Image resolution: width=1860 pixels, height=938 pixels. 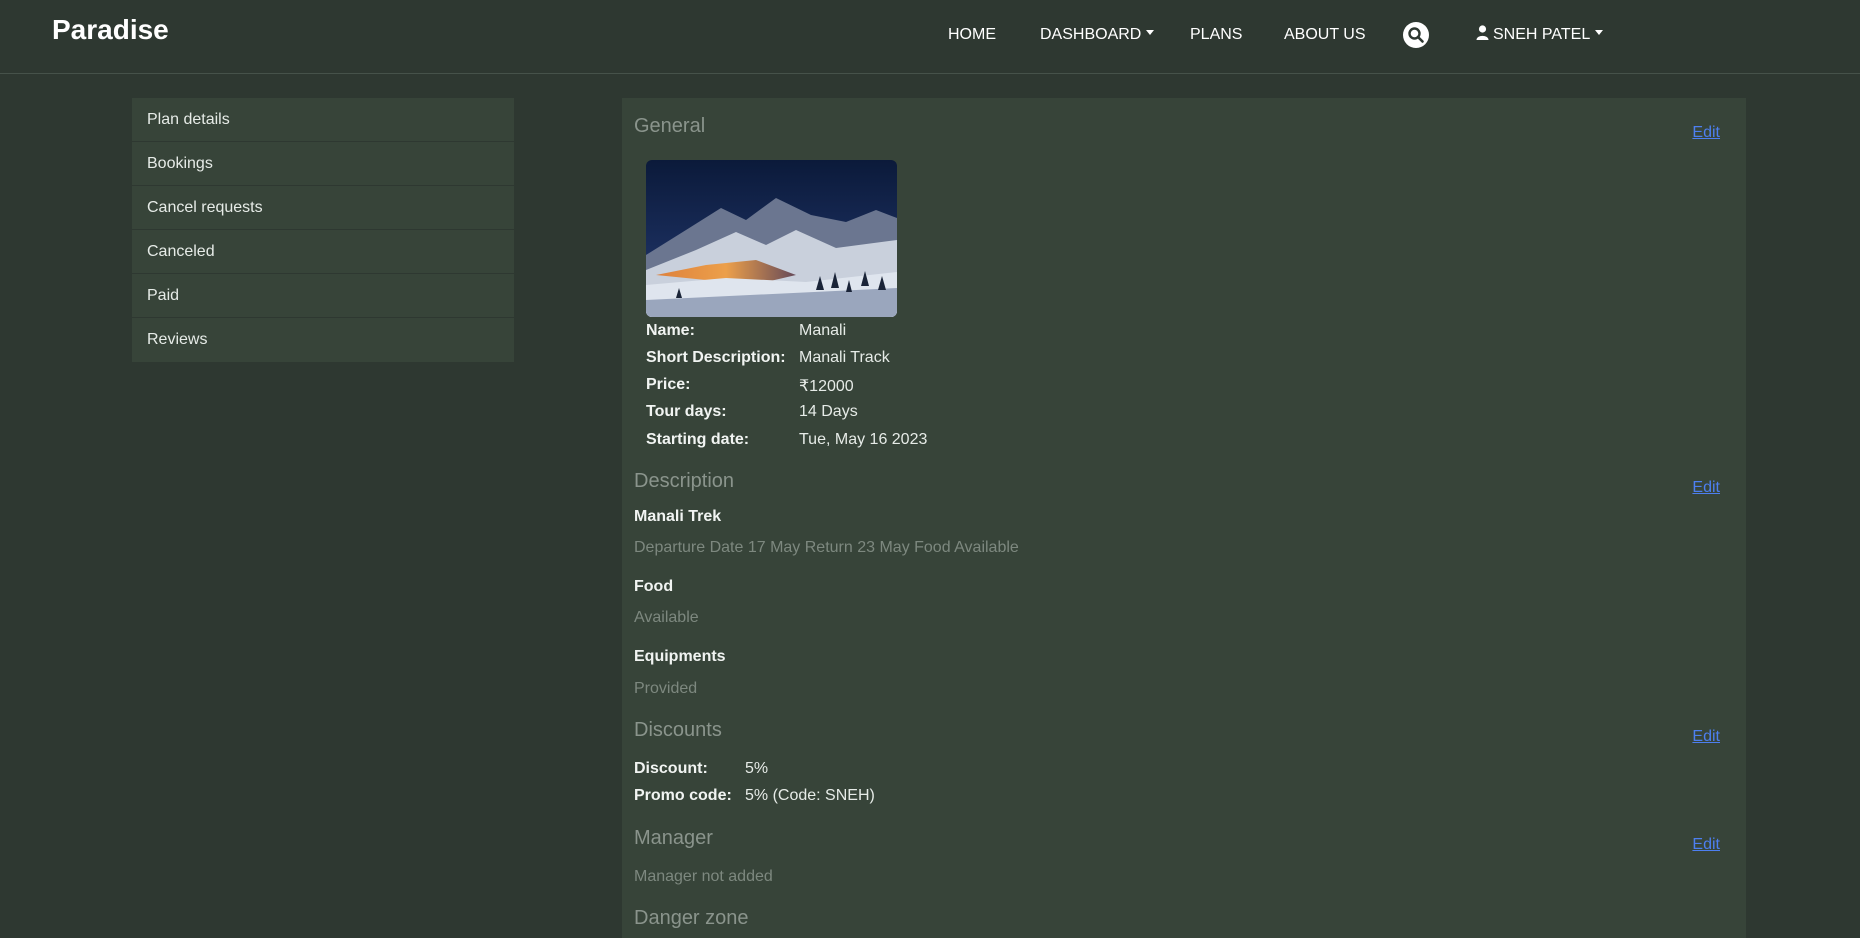 What do you see at coordinates (654, 586) in the screenshot?
I see `food-label: Food` at bounding box center [654, 586].